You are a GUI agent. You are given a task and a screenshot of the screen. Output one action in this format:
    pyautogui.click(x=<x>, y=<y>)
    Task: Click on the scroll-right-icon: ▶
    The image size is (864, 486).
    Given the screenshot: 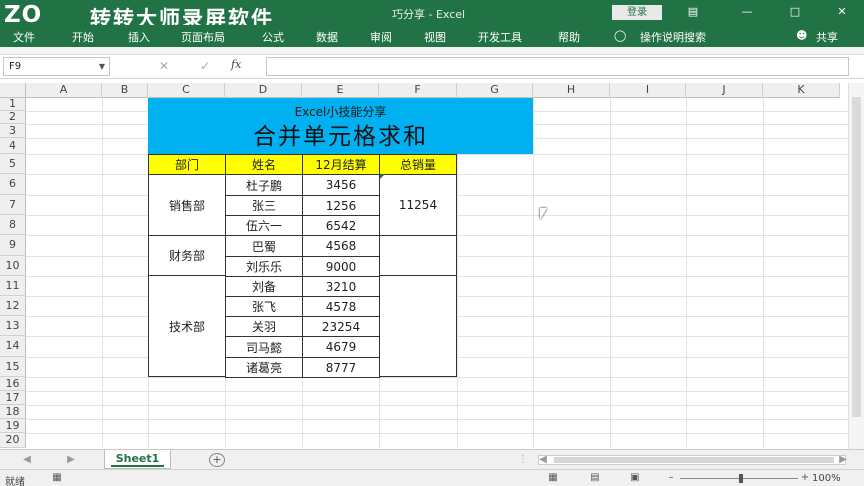 What is the action you would take?
    pyautogui.click(x=843, y=460)
    